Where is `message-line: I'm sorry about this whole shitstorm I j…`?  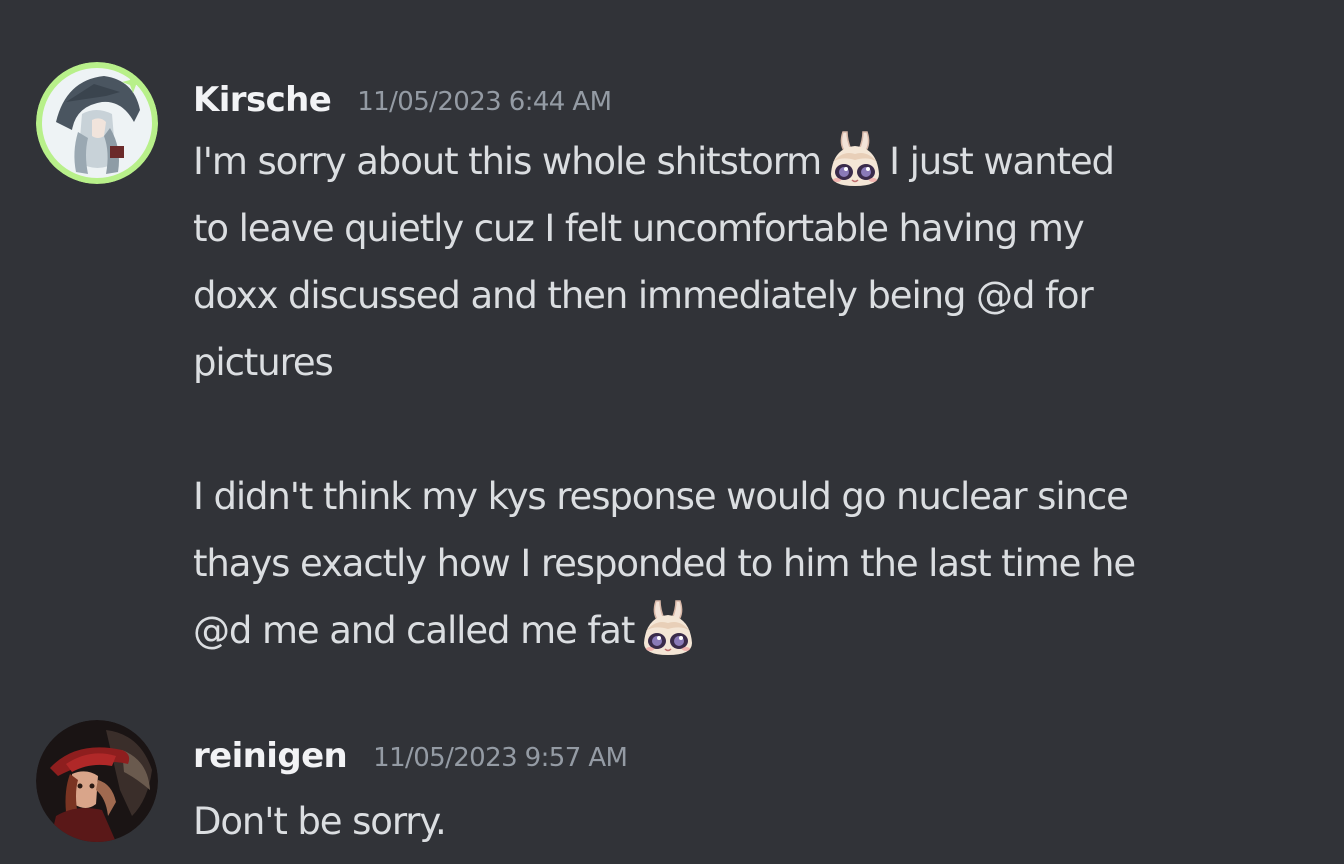 message-line: I'm sorry about this whole shitstorm I j… is located at coordinates (758, 161).